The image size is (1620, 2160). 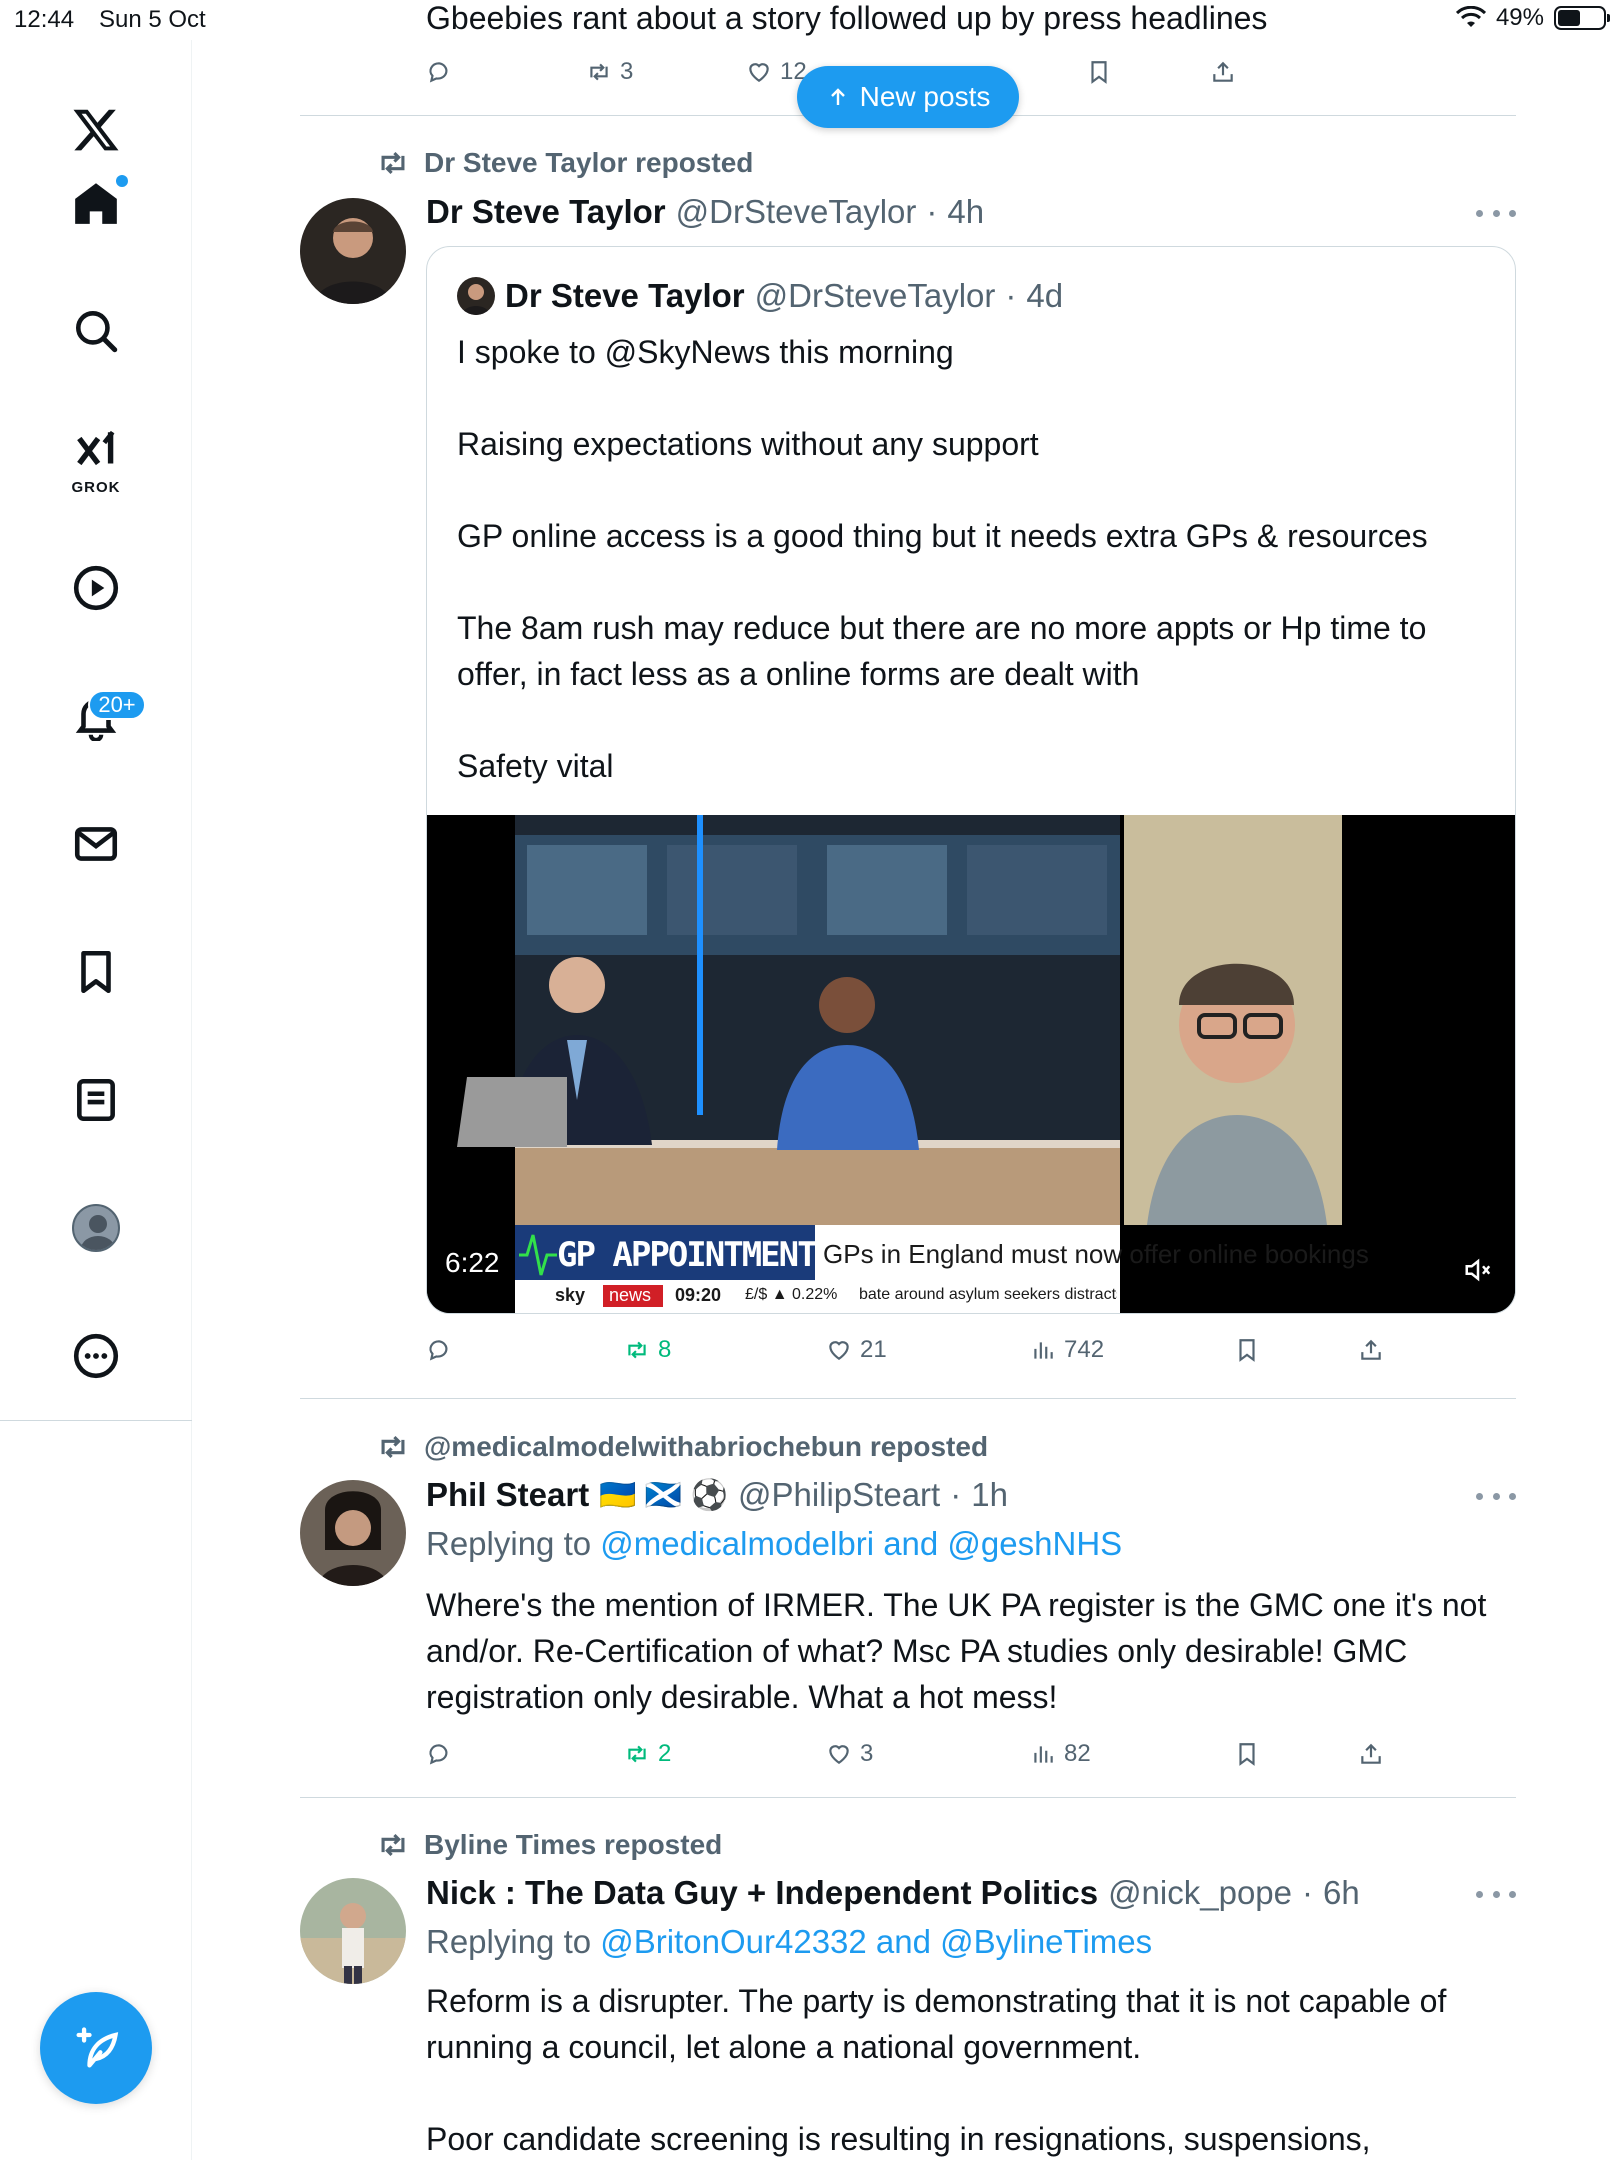 What do you see at coordinates (1341, 1893) in the screenshot?
I see `post-time: 6h` at bounding box center [1341, 1893].